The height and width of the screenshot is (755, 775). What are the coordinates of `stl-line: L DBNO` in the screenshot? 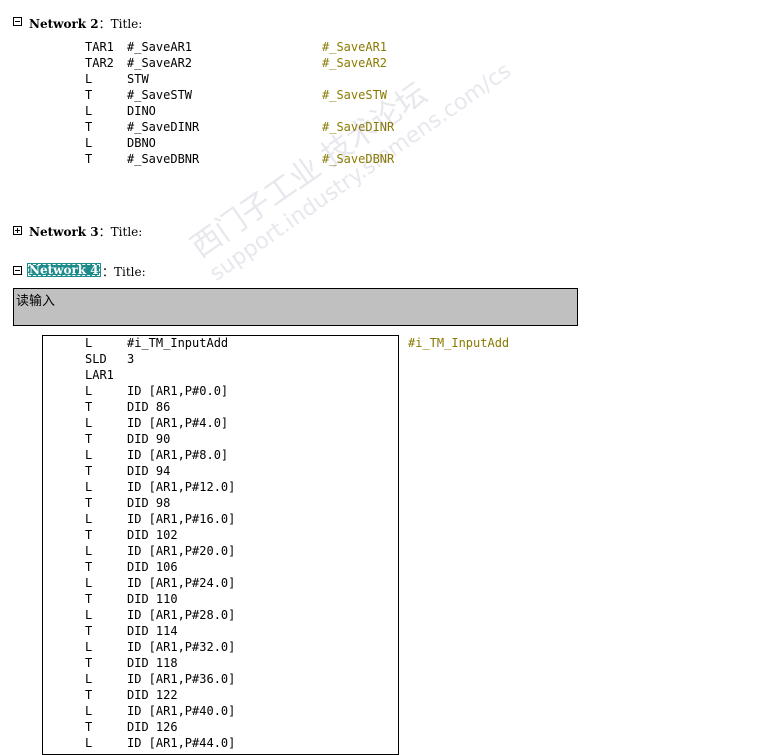 It's located at (387, 143).